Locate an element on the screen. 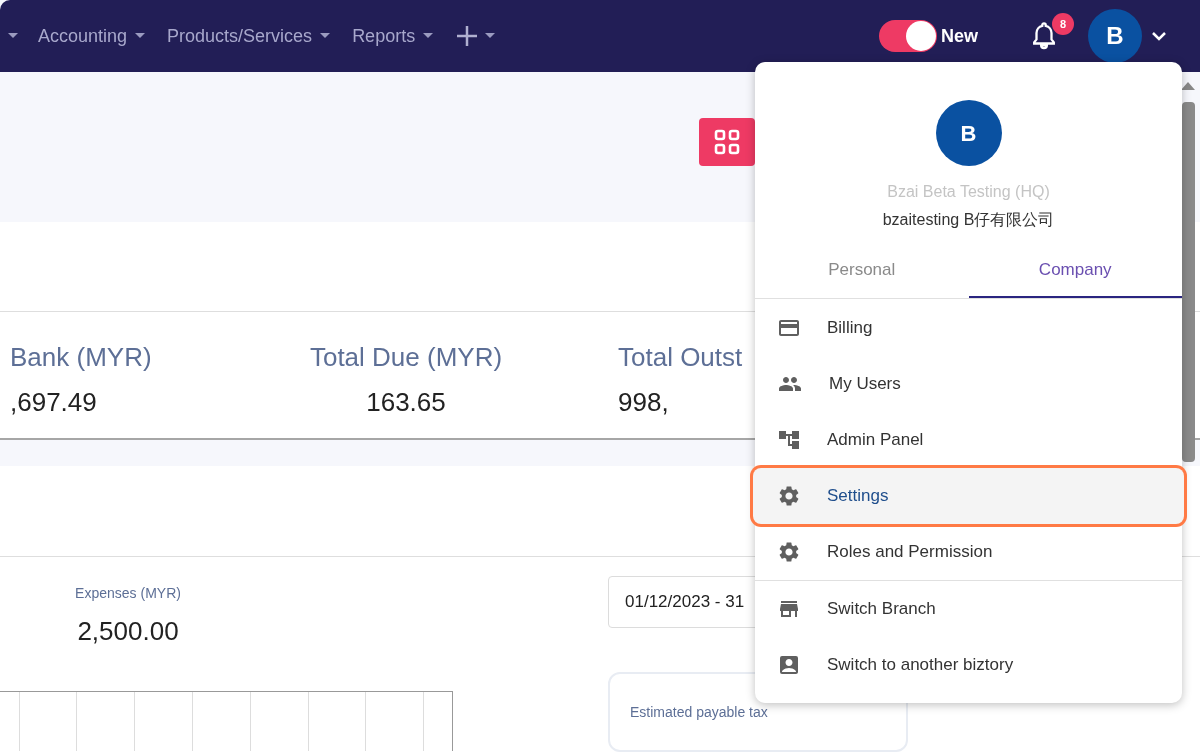 Image resolution: width=1200 pixels, height=756 pixels. menu-item: Switch to another biztory is located at coordinates (968, 665).